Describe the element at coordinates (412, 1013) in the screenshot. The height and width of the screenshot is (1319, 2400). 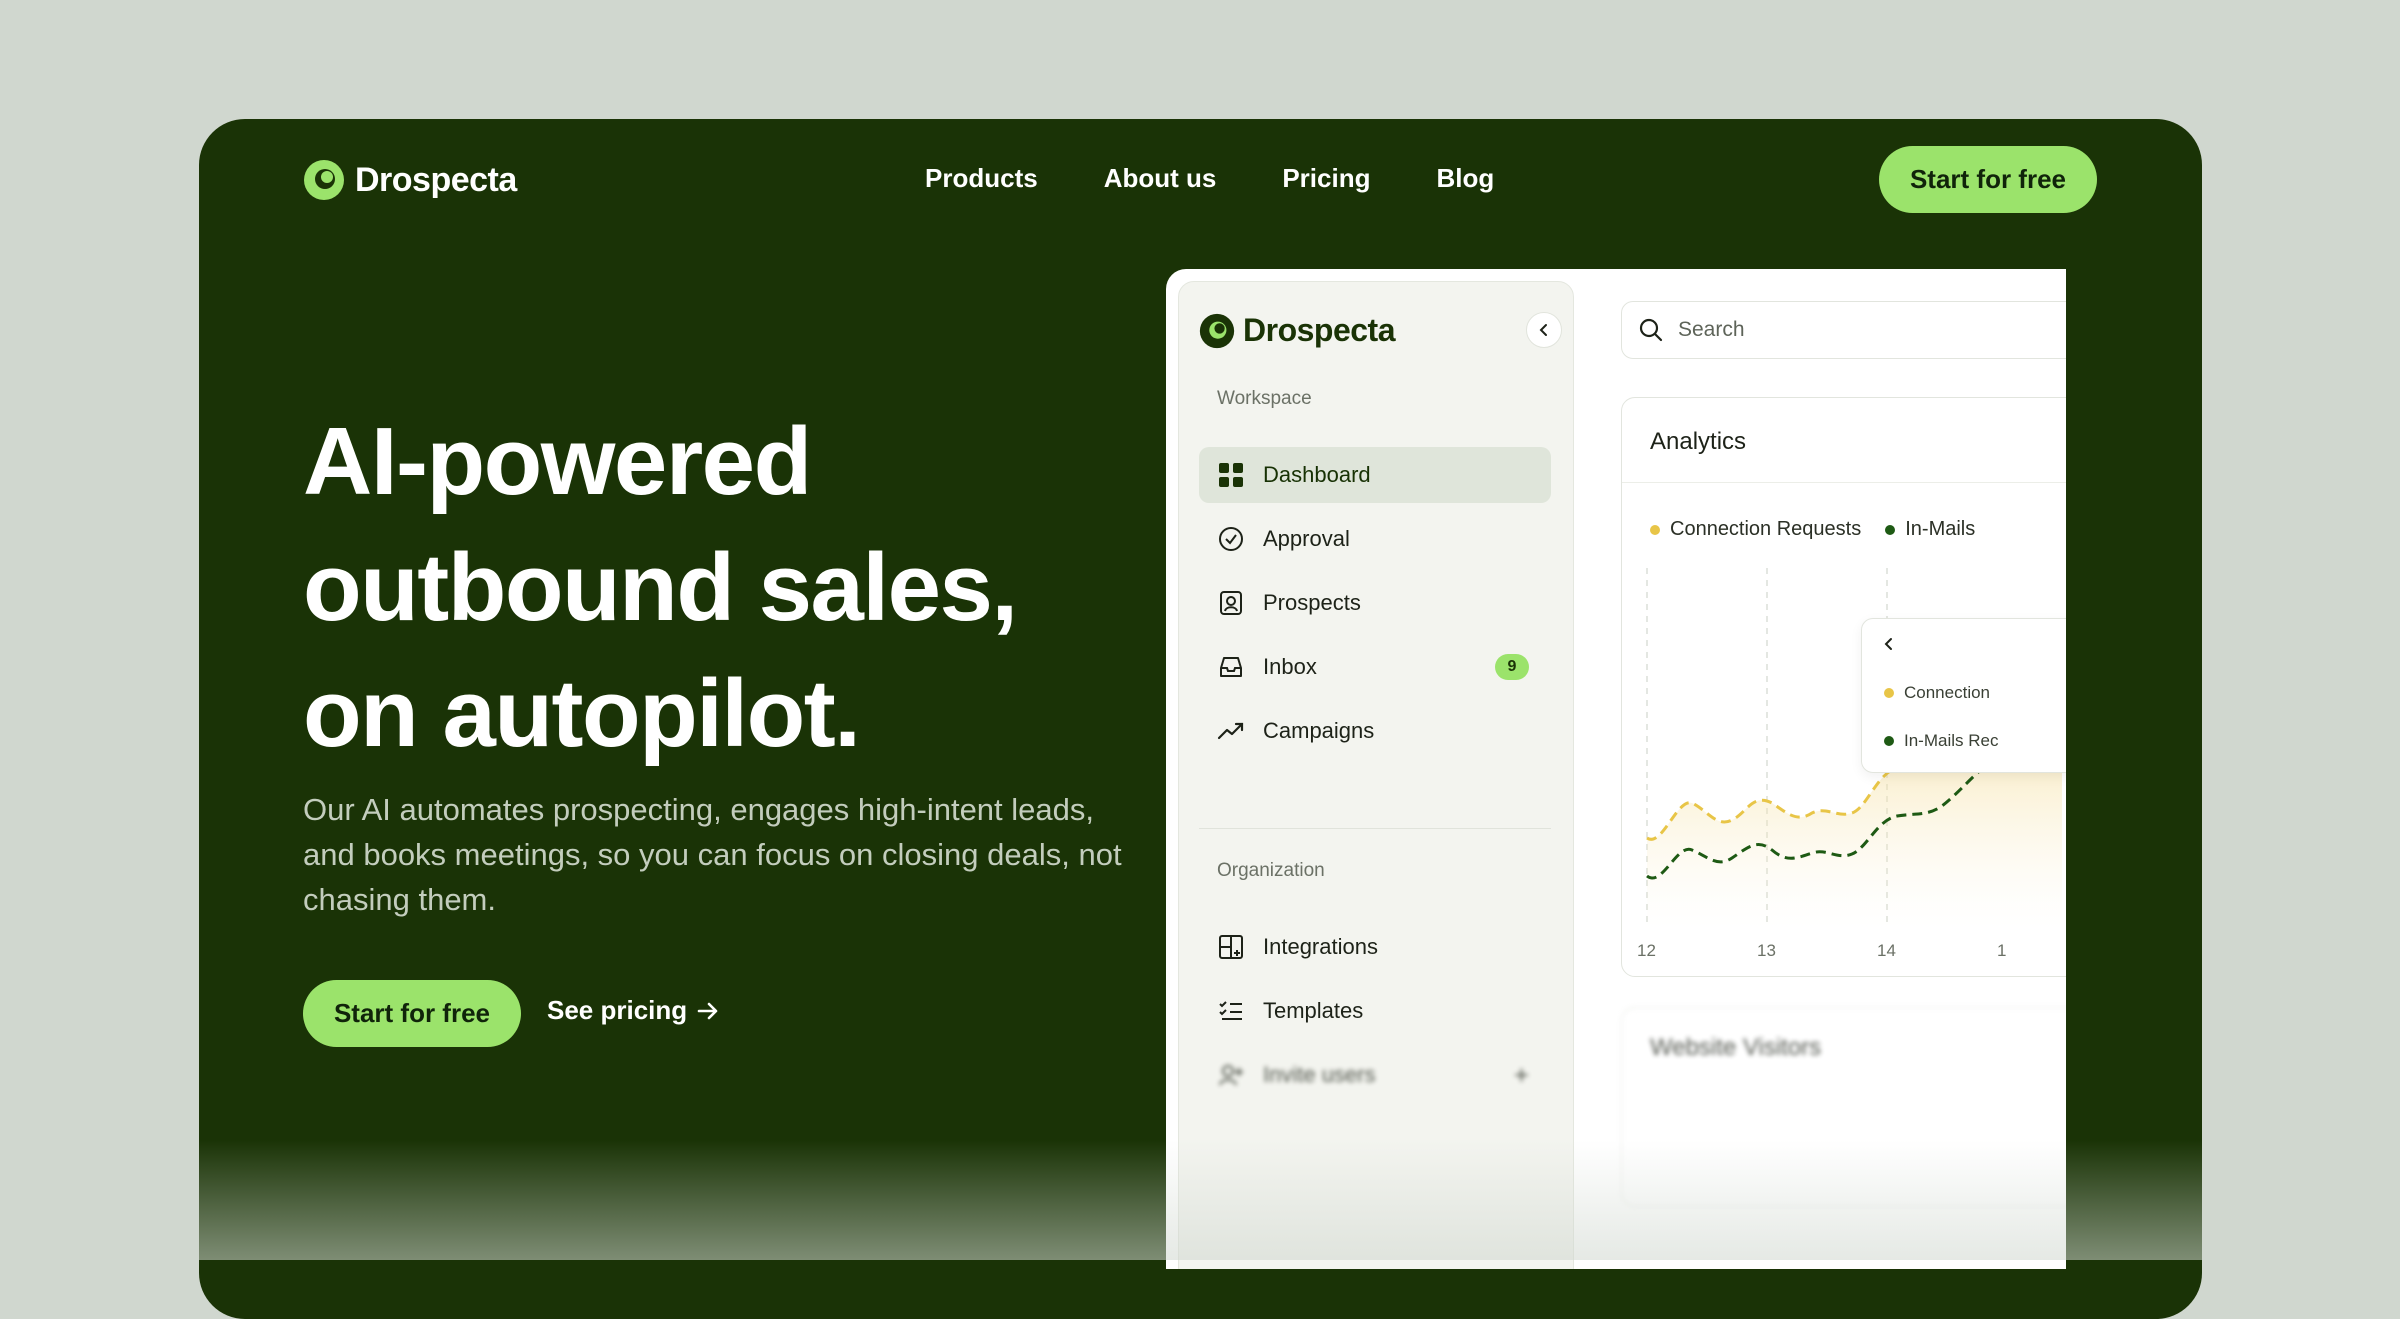
I see `hero-start-free-button: Start for free` at that location.